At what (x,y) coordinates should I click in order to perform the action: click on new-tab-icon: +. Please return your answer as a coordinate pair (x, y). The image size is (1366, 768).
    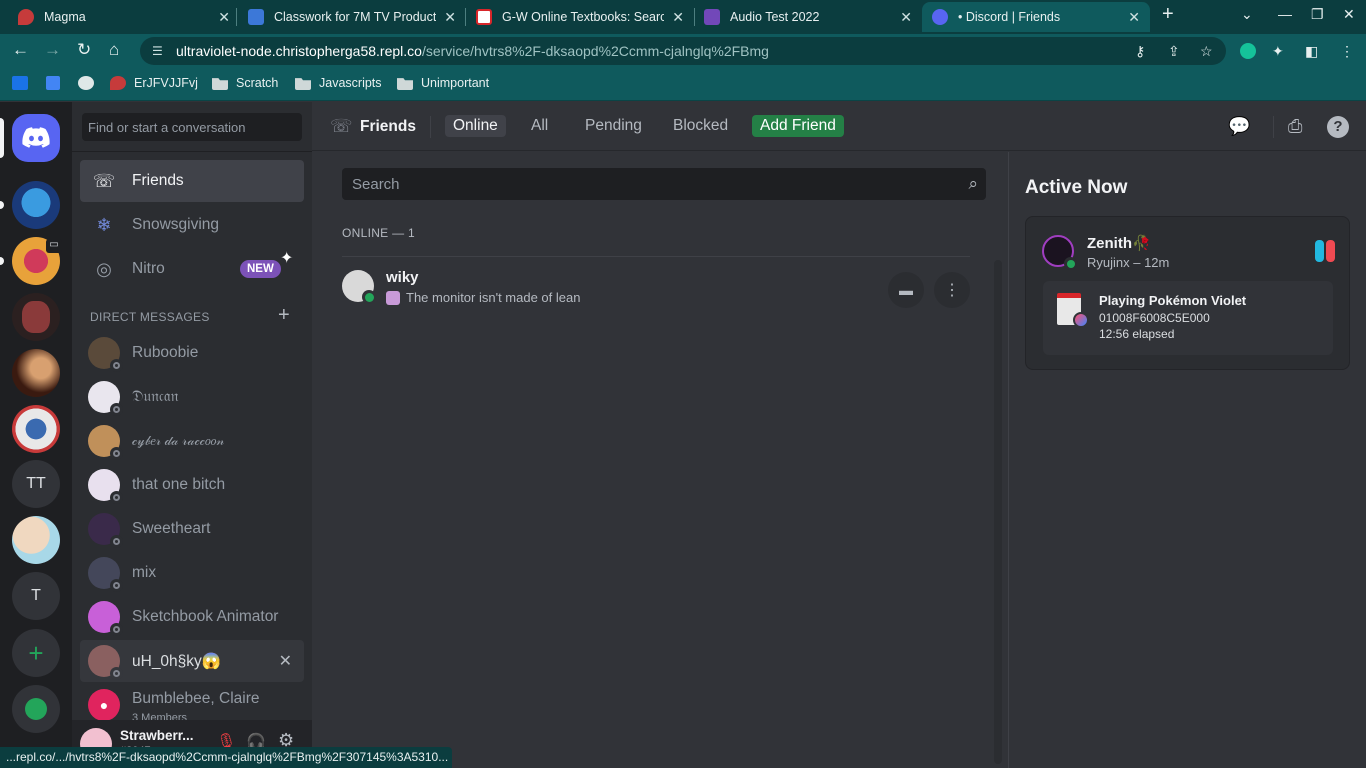
    Looking at the image, I should click on (1168, 14).